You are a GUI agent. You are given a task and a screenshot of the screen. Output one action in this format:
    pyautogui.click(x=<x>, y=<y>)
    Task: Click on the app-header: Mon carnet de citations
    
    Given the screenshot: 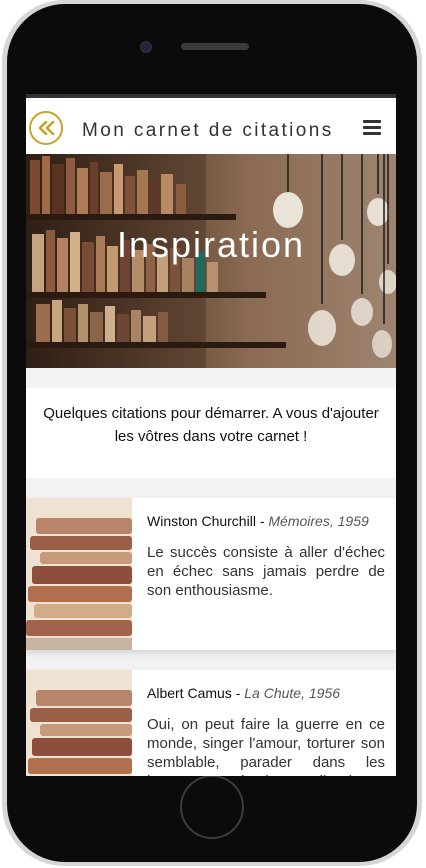 What is the action you would take?
    pyautogui.click(x=211, y=124)
    